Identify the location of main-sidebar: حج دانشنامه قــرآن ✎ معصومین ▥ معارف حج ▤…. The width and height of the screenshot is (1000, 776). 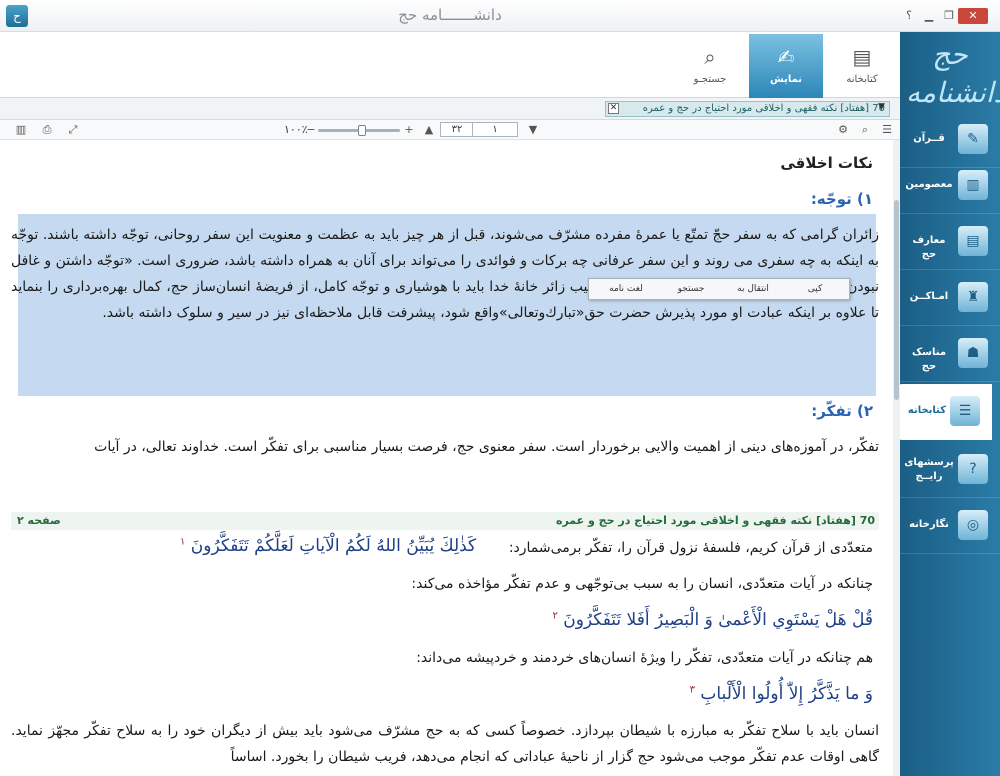
(949, 404).